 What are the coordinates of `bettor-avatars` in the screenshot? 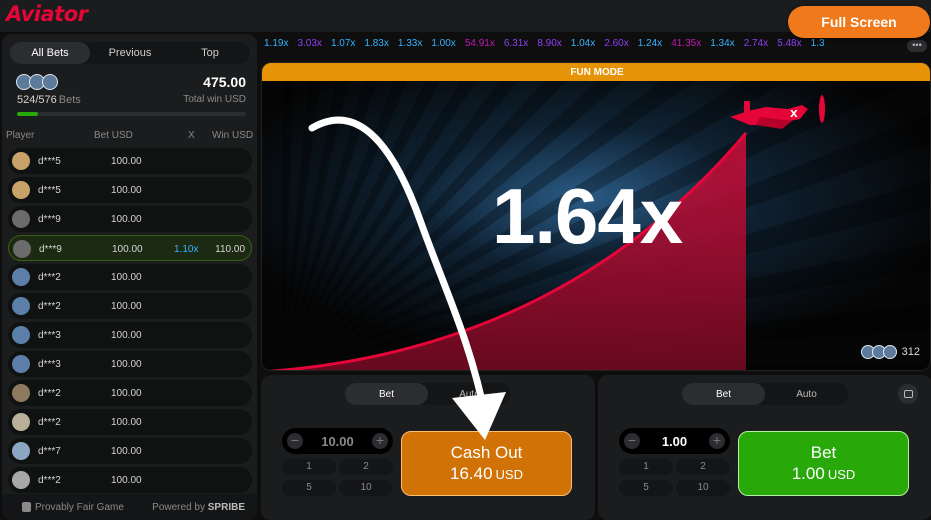 It's located at (37, 82).